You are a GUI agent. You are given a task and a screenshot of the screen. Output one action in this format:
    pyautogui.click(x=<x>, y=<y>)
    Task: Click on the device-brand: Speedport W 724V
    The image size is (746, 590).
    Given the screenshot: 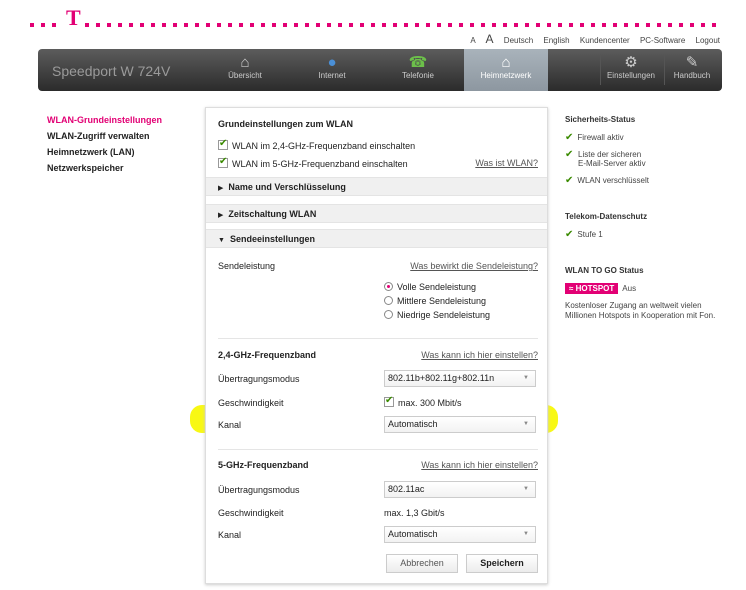 What is the action you would take?
    pyautogui.click(x=111, y=71)
    